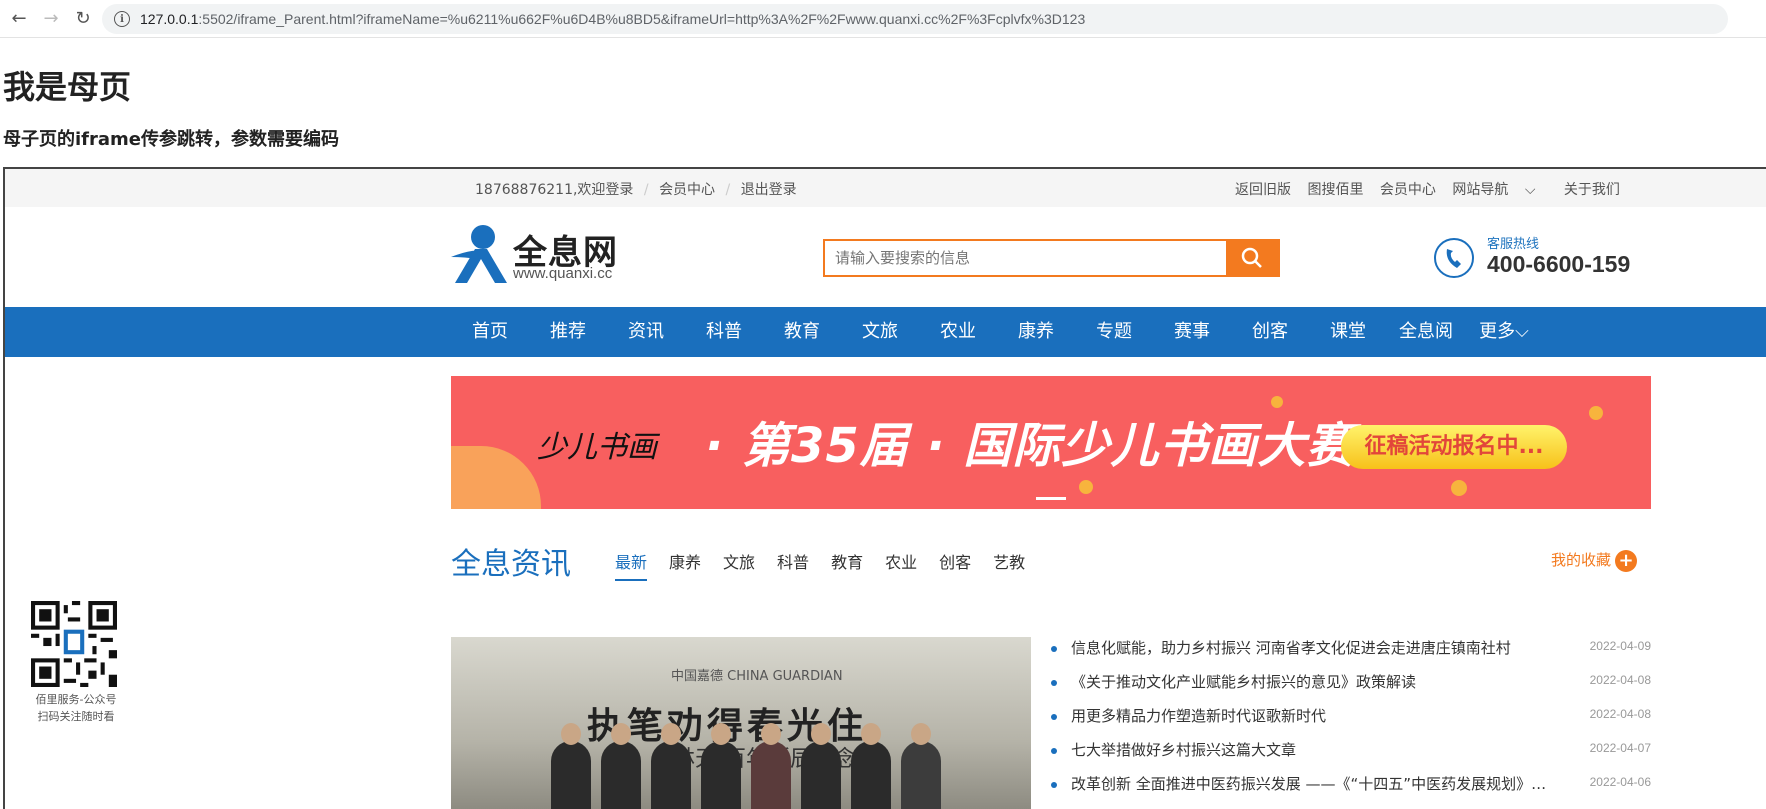 The height and width of the screenshot is (809, 1766). Describe the element at coordinates (1263, 190) in the screenshot. I see `old-version-link: 返回旧版` at that location.